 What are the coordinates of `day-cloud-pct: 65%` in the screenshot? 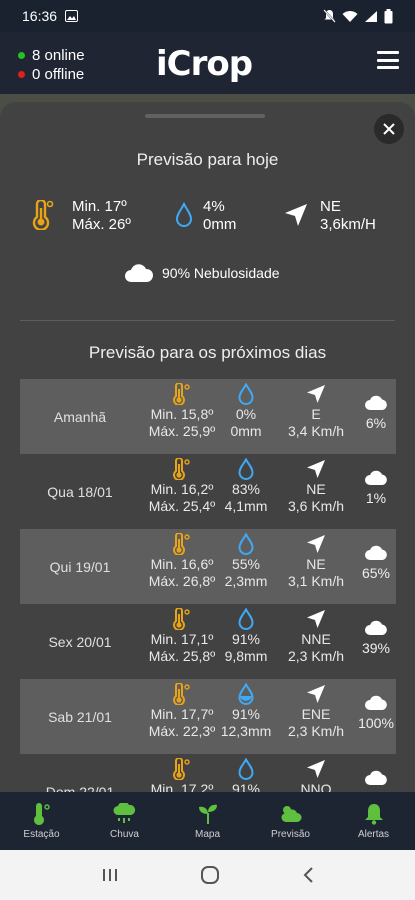 It's located at (376, 573).